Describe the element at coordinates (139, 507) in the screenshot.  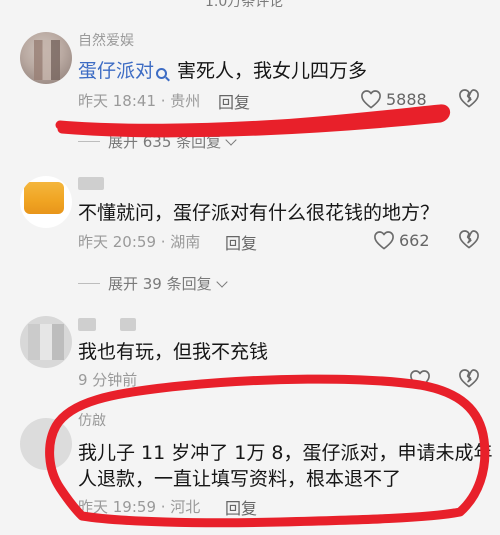
I see `comment-meta: 昨天 19:59 · 河北` at that location.